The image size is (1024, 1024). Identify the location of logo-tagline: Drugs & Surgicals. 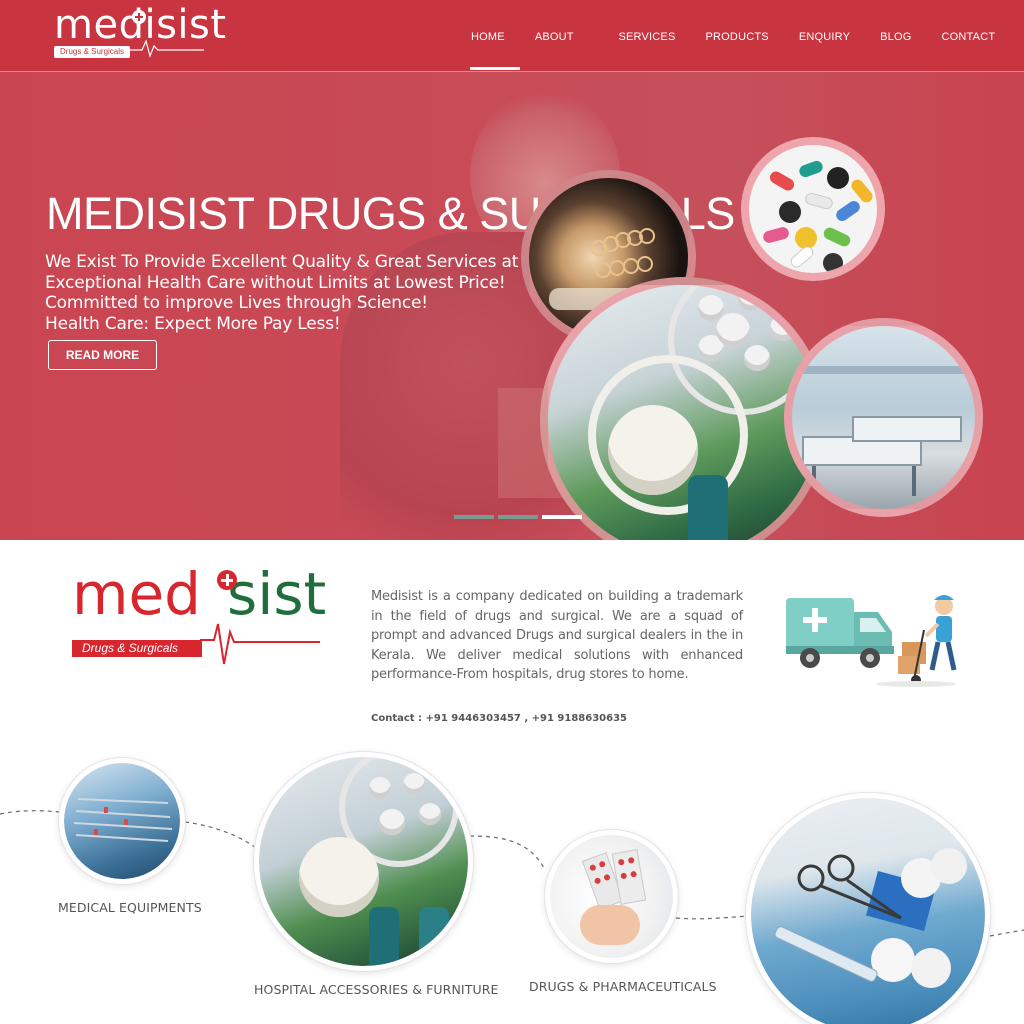
(92, 52).